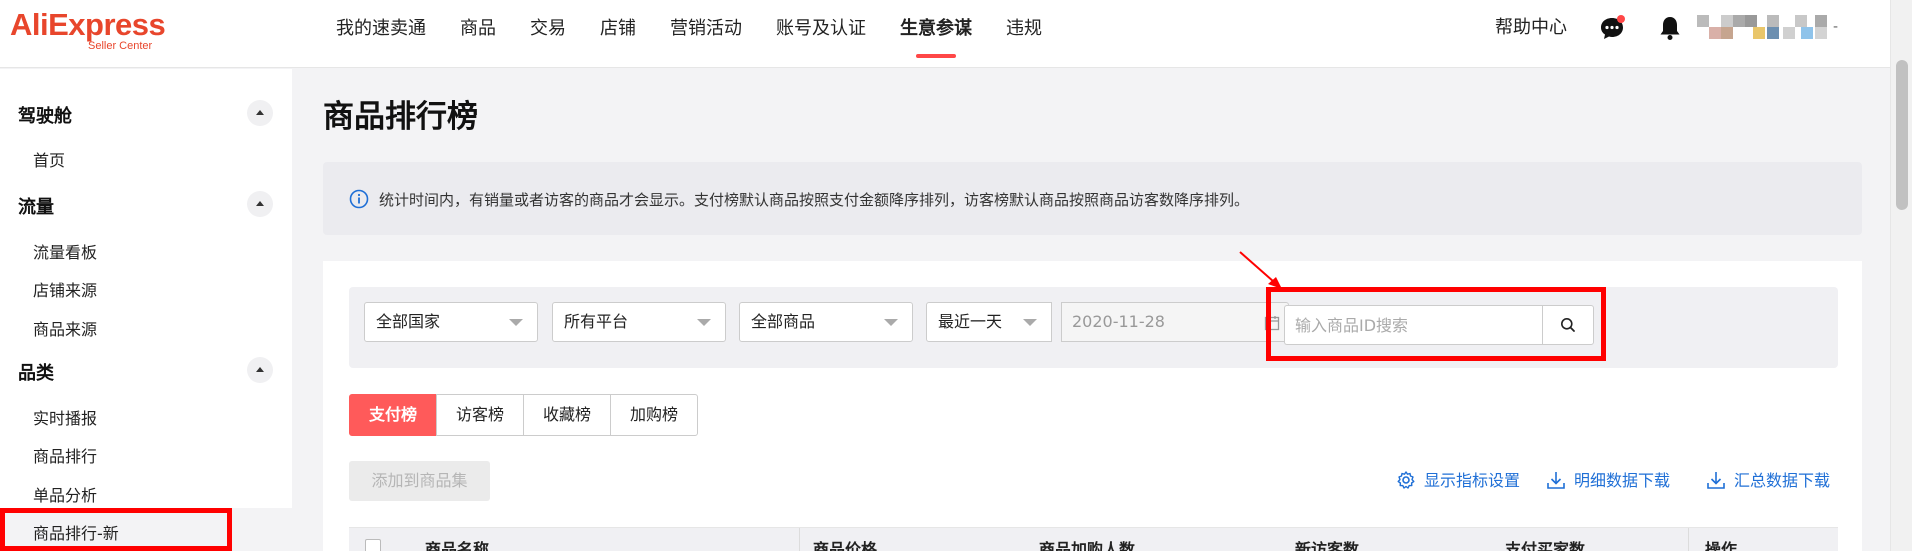 This screenshot has height=551, width=1912. I want to click on nav-orders: 交易, so click(548, 29).